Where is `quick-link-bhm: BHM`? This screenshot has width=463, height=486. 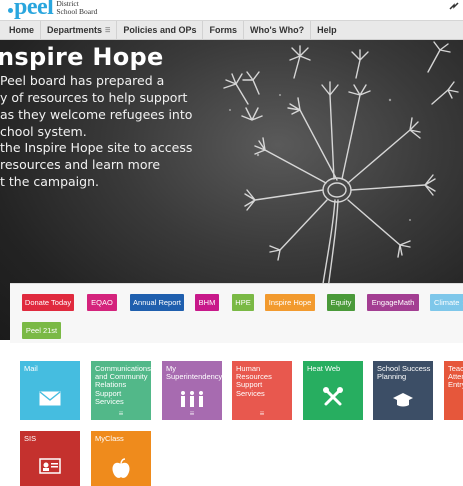
quick-link-bhm: BHM is located at coordinates (207, 302).